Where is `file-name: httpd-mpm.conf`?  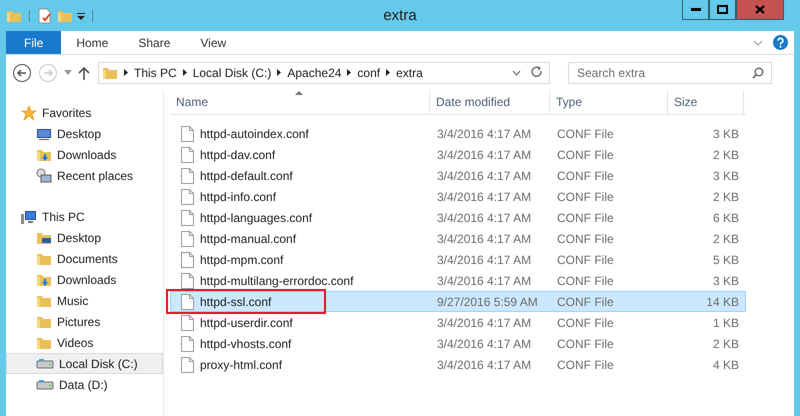 file-name: httpd-mpm.conf is located at coordinates (242, 259).